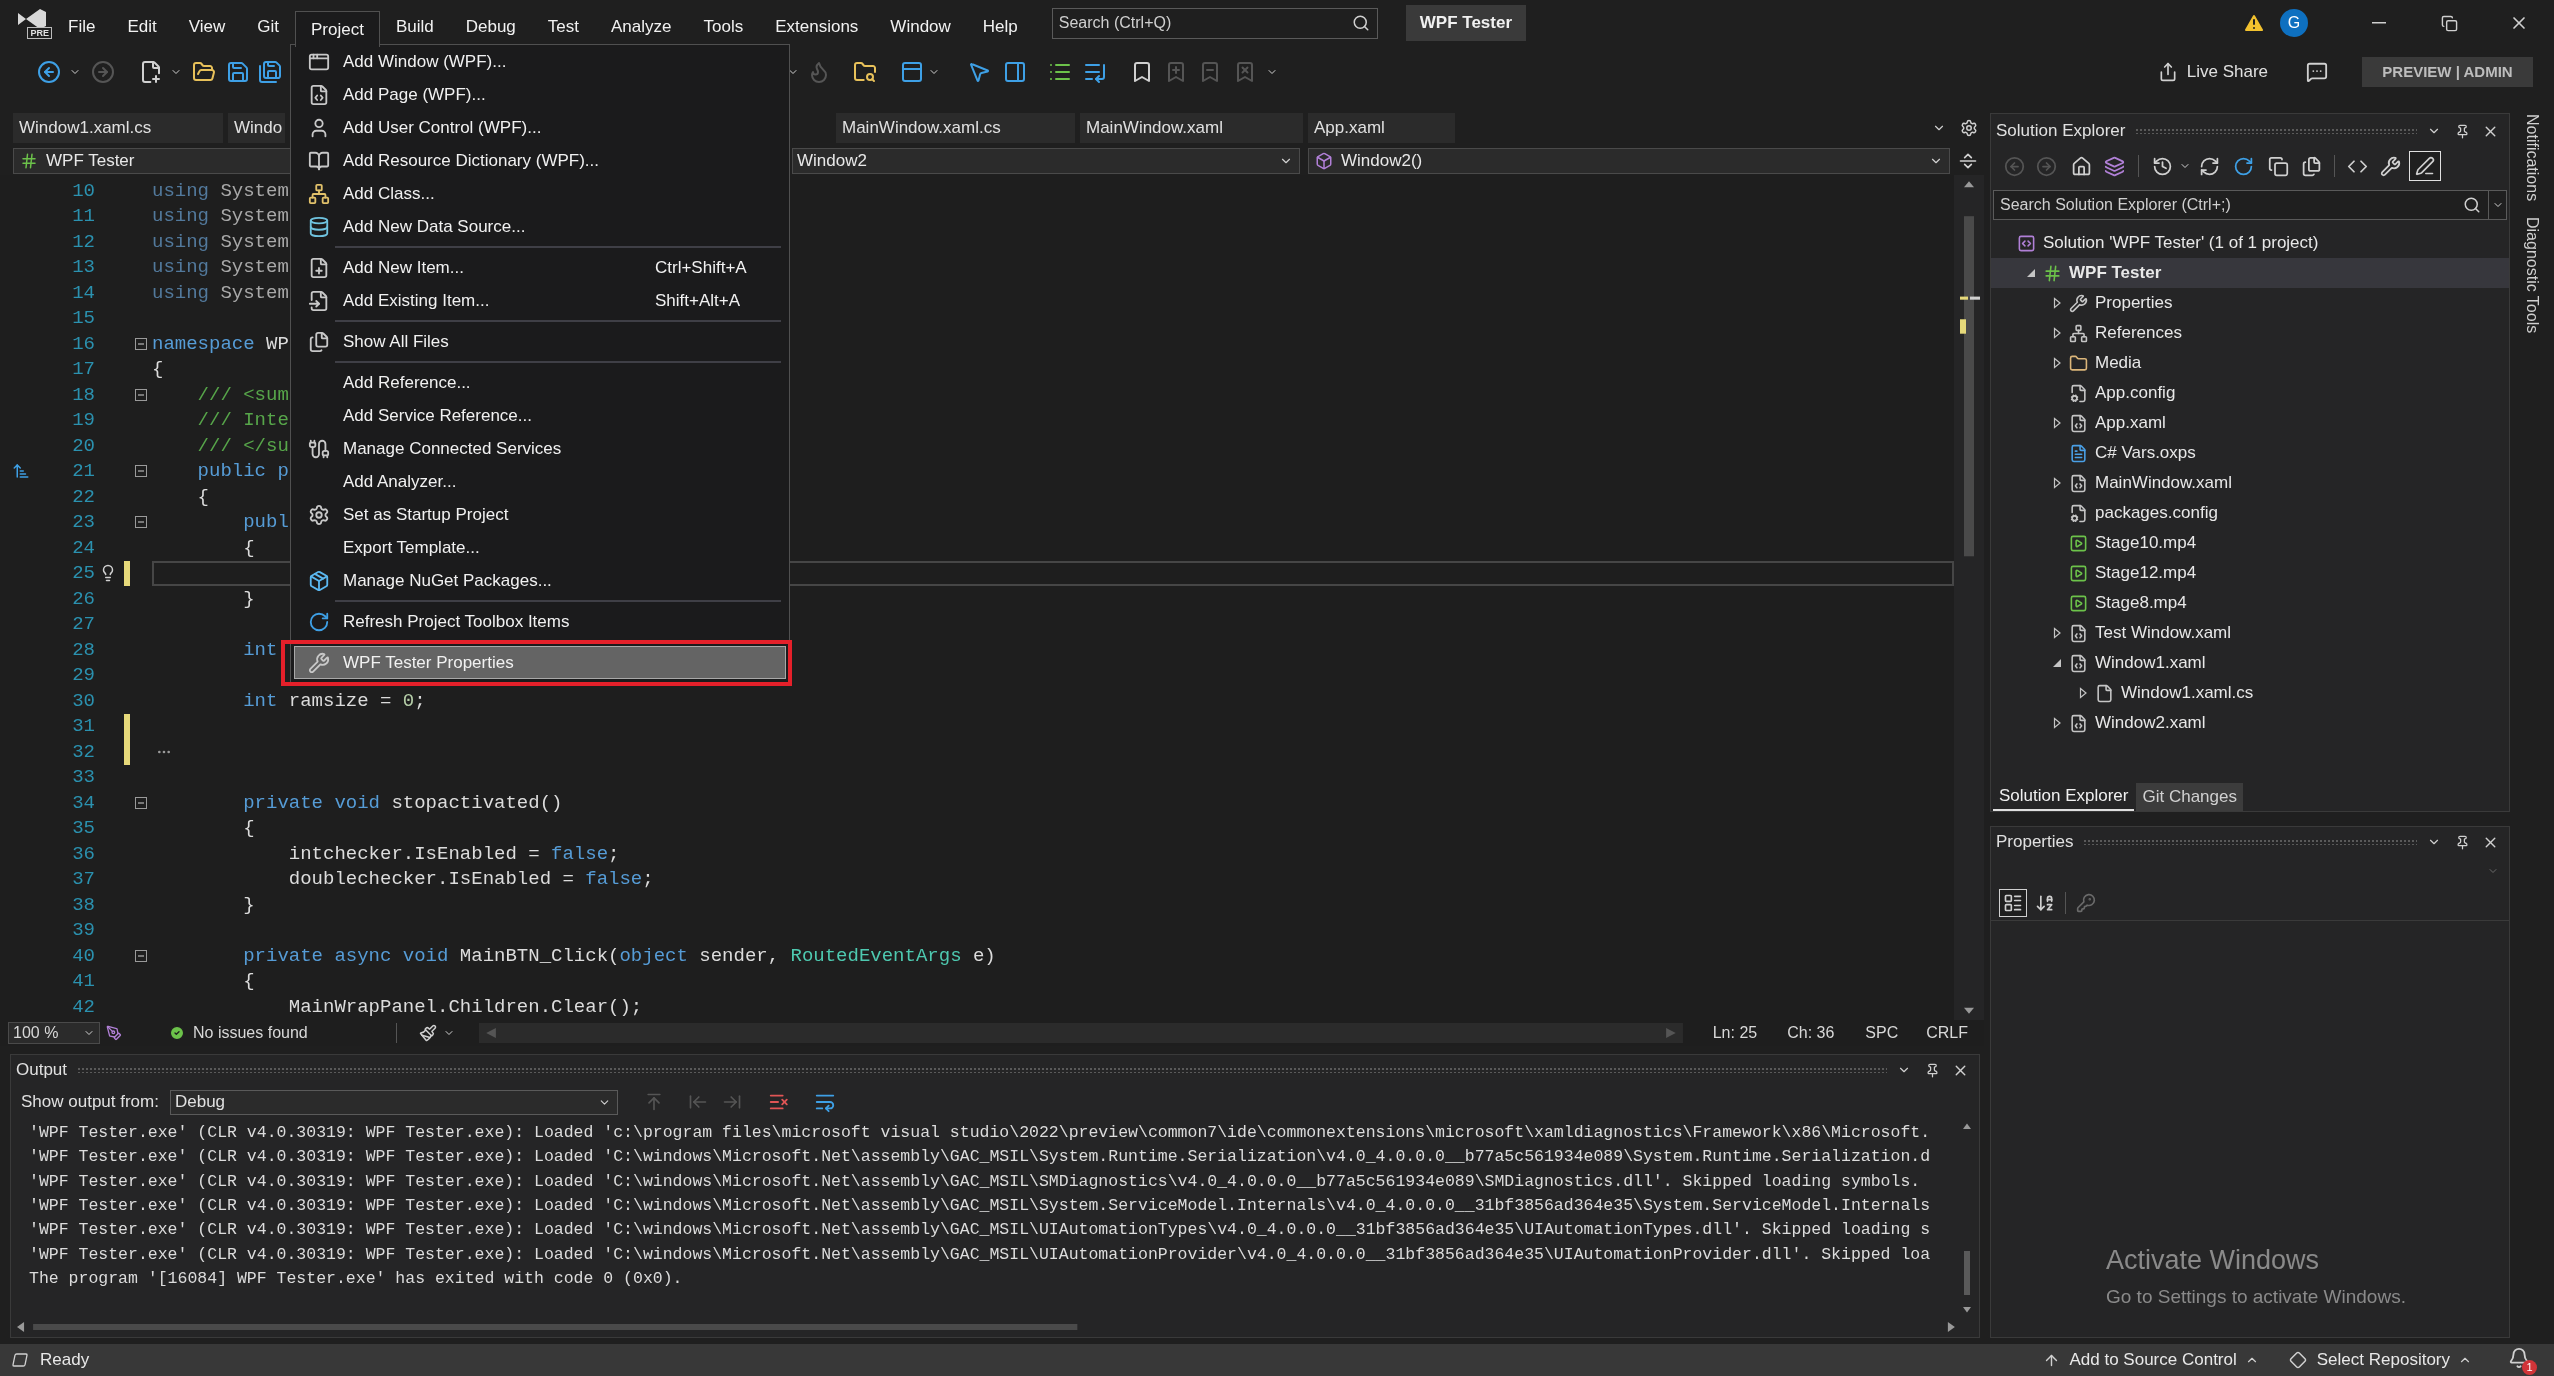 This screenshot has width=2554, height=1376. I want to click on pointer-icon, so click(979, 72).